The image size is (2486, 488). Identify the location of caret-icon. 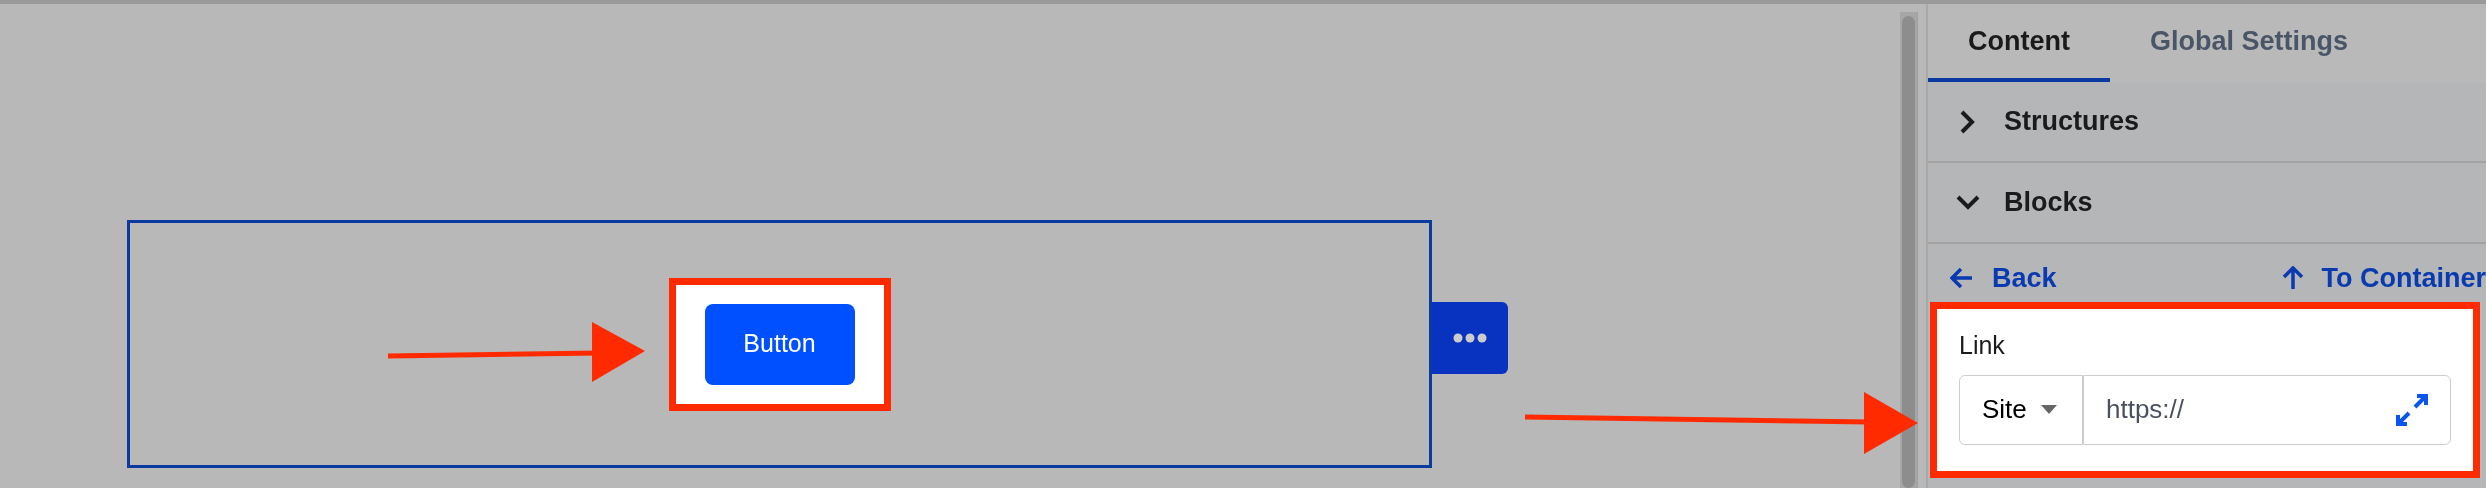
(2048, 409).